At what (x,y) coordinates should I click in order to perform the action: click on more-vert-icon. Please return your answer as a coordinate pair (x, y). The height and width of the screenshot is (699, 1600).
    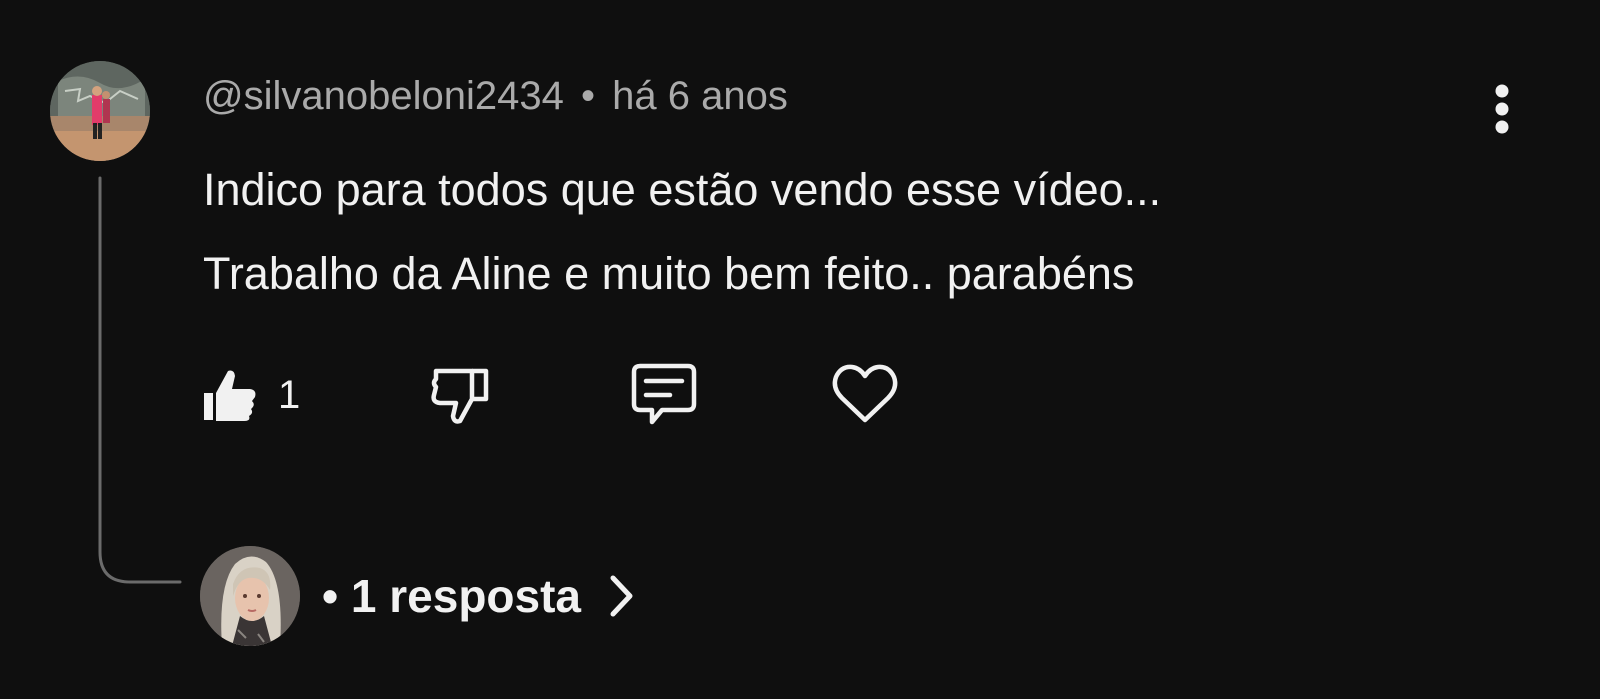
    Looking at the image, I should click on (1502, 109).